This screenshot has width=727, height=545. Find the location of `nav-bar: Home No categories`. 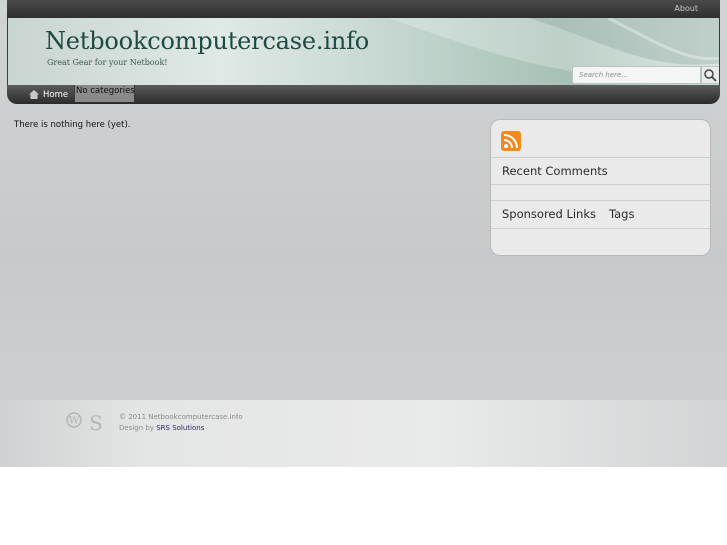

nav-bar: Home No categories is located at coordinates (363, 94).